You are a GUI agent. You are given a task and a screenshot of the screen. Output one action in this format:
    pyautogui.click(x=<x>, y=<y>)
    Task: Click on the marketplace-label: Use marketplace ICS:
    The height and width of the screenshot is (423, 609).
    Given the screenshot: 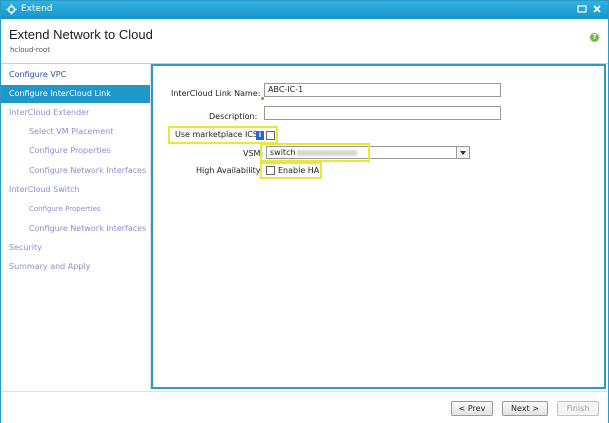 What is the action you would take?
    pyautogui.click(x=218, y=134)
    